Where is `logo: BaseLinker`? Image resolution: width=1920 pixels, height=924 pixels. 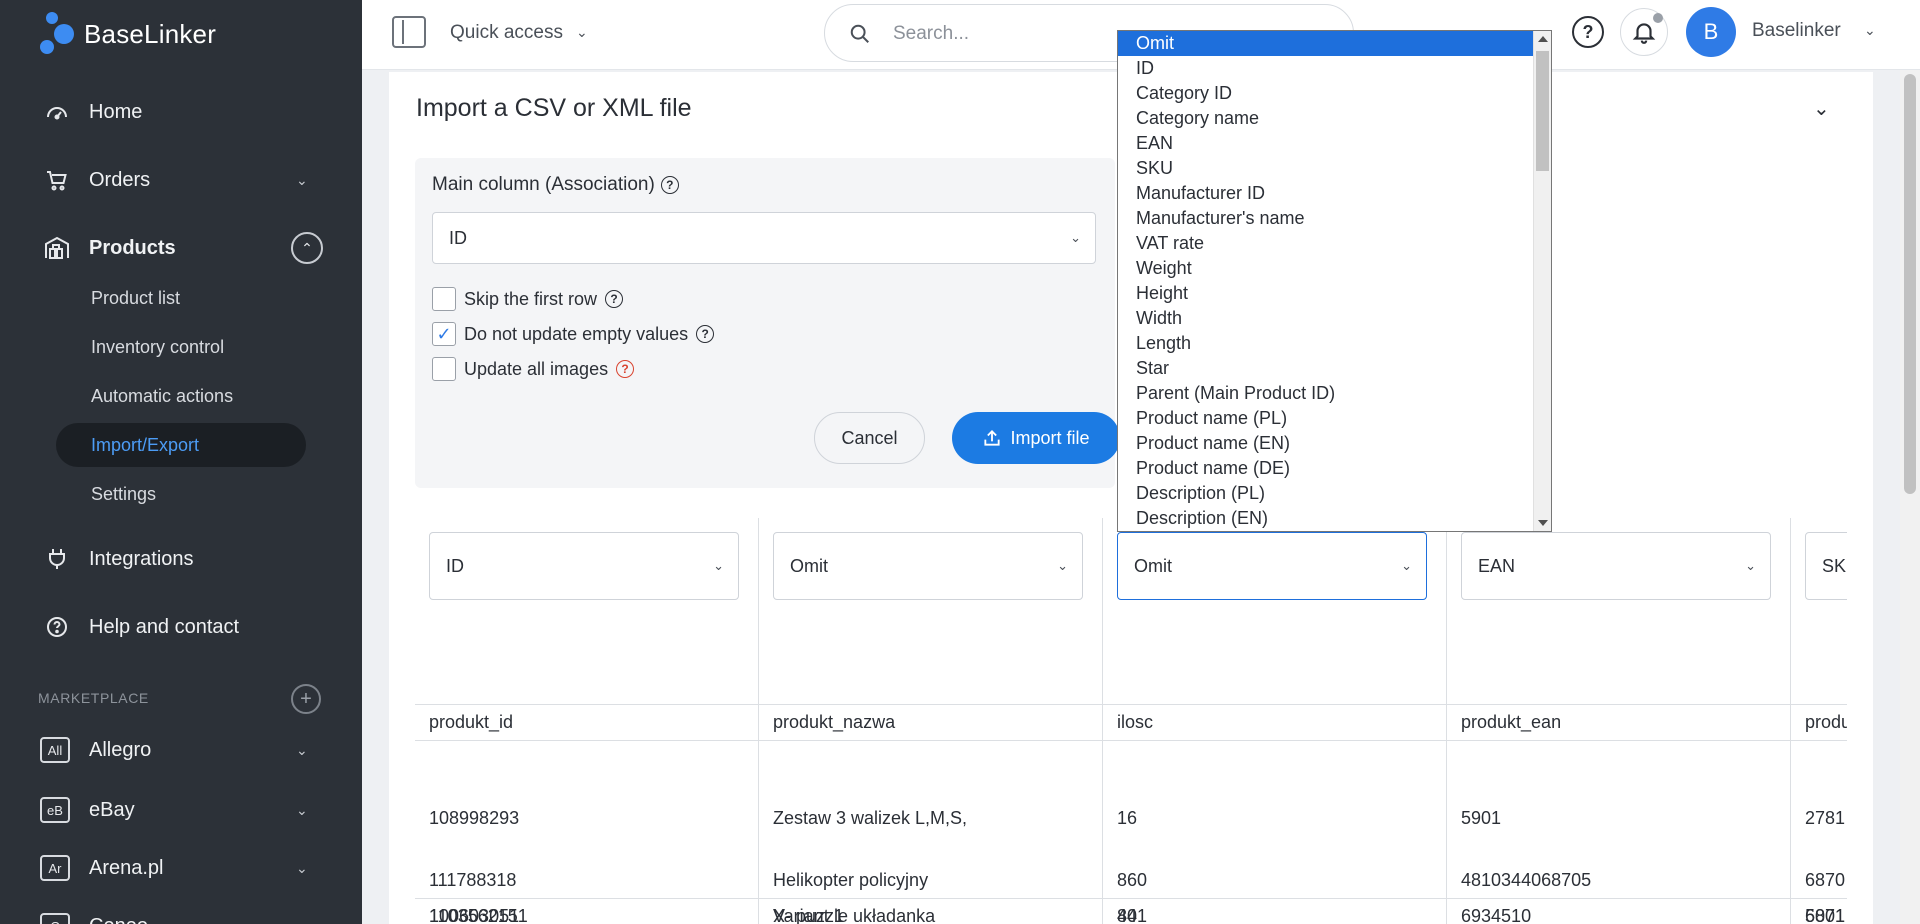
logo: BaseLinker is located at coordinates (128, 34).